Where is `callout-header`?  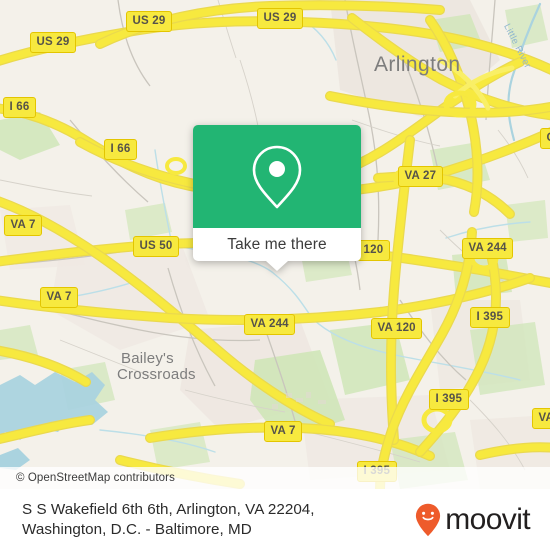
callout-header is located at coordinates (277, 176).